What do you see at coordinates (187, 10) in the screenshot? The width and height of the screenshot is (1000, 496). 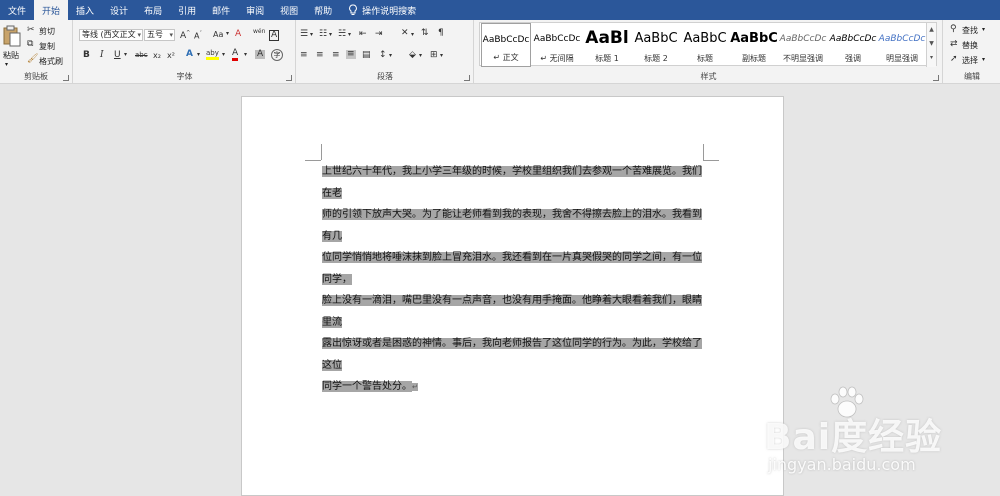 I see `tab-references: 引用` at bounding box center [187, 10].